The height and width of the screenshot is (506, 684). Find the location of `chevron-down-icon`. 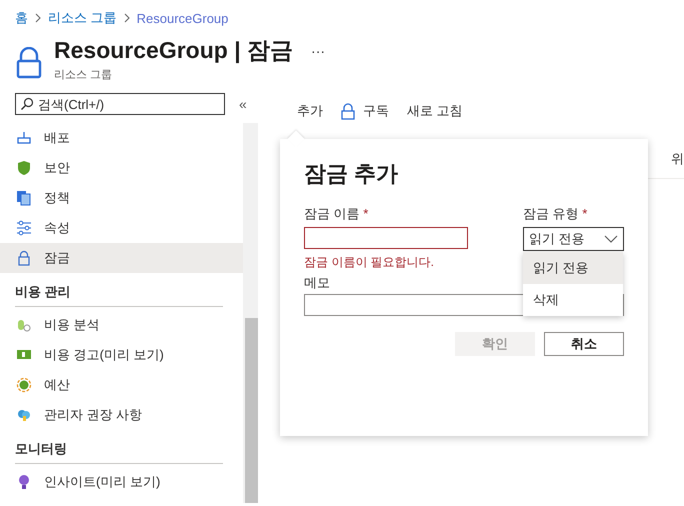

chevron-down-icon is located at coordinates (611, 239).